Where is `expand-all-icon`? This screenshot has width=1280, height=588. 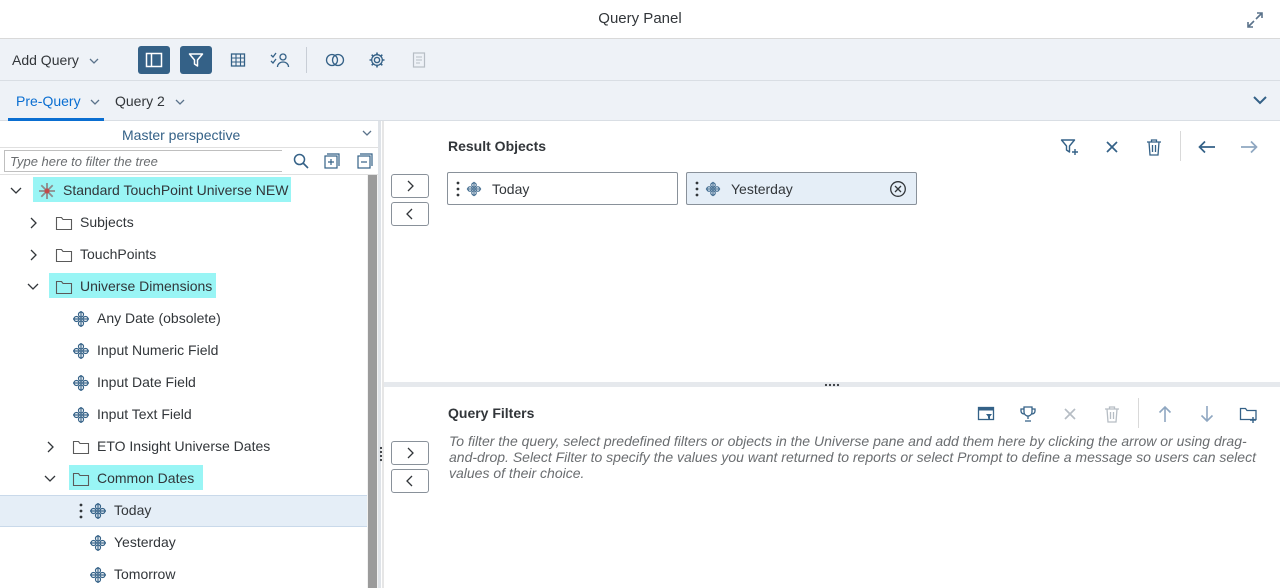
expand-all-icon is located at coordinates (332, 161).